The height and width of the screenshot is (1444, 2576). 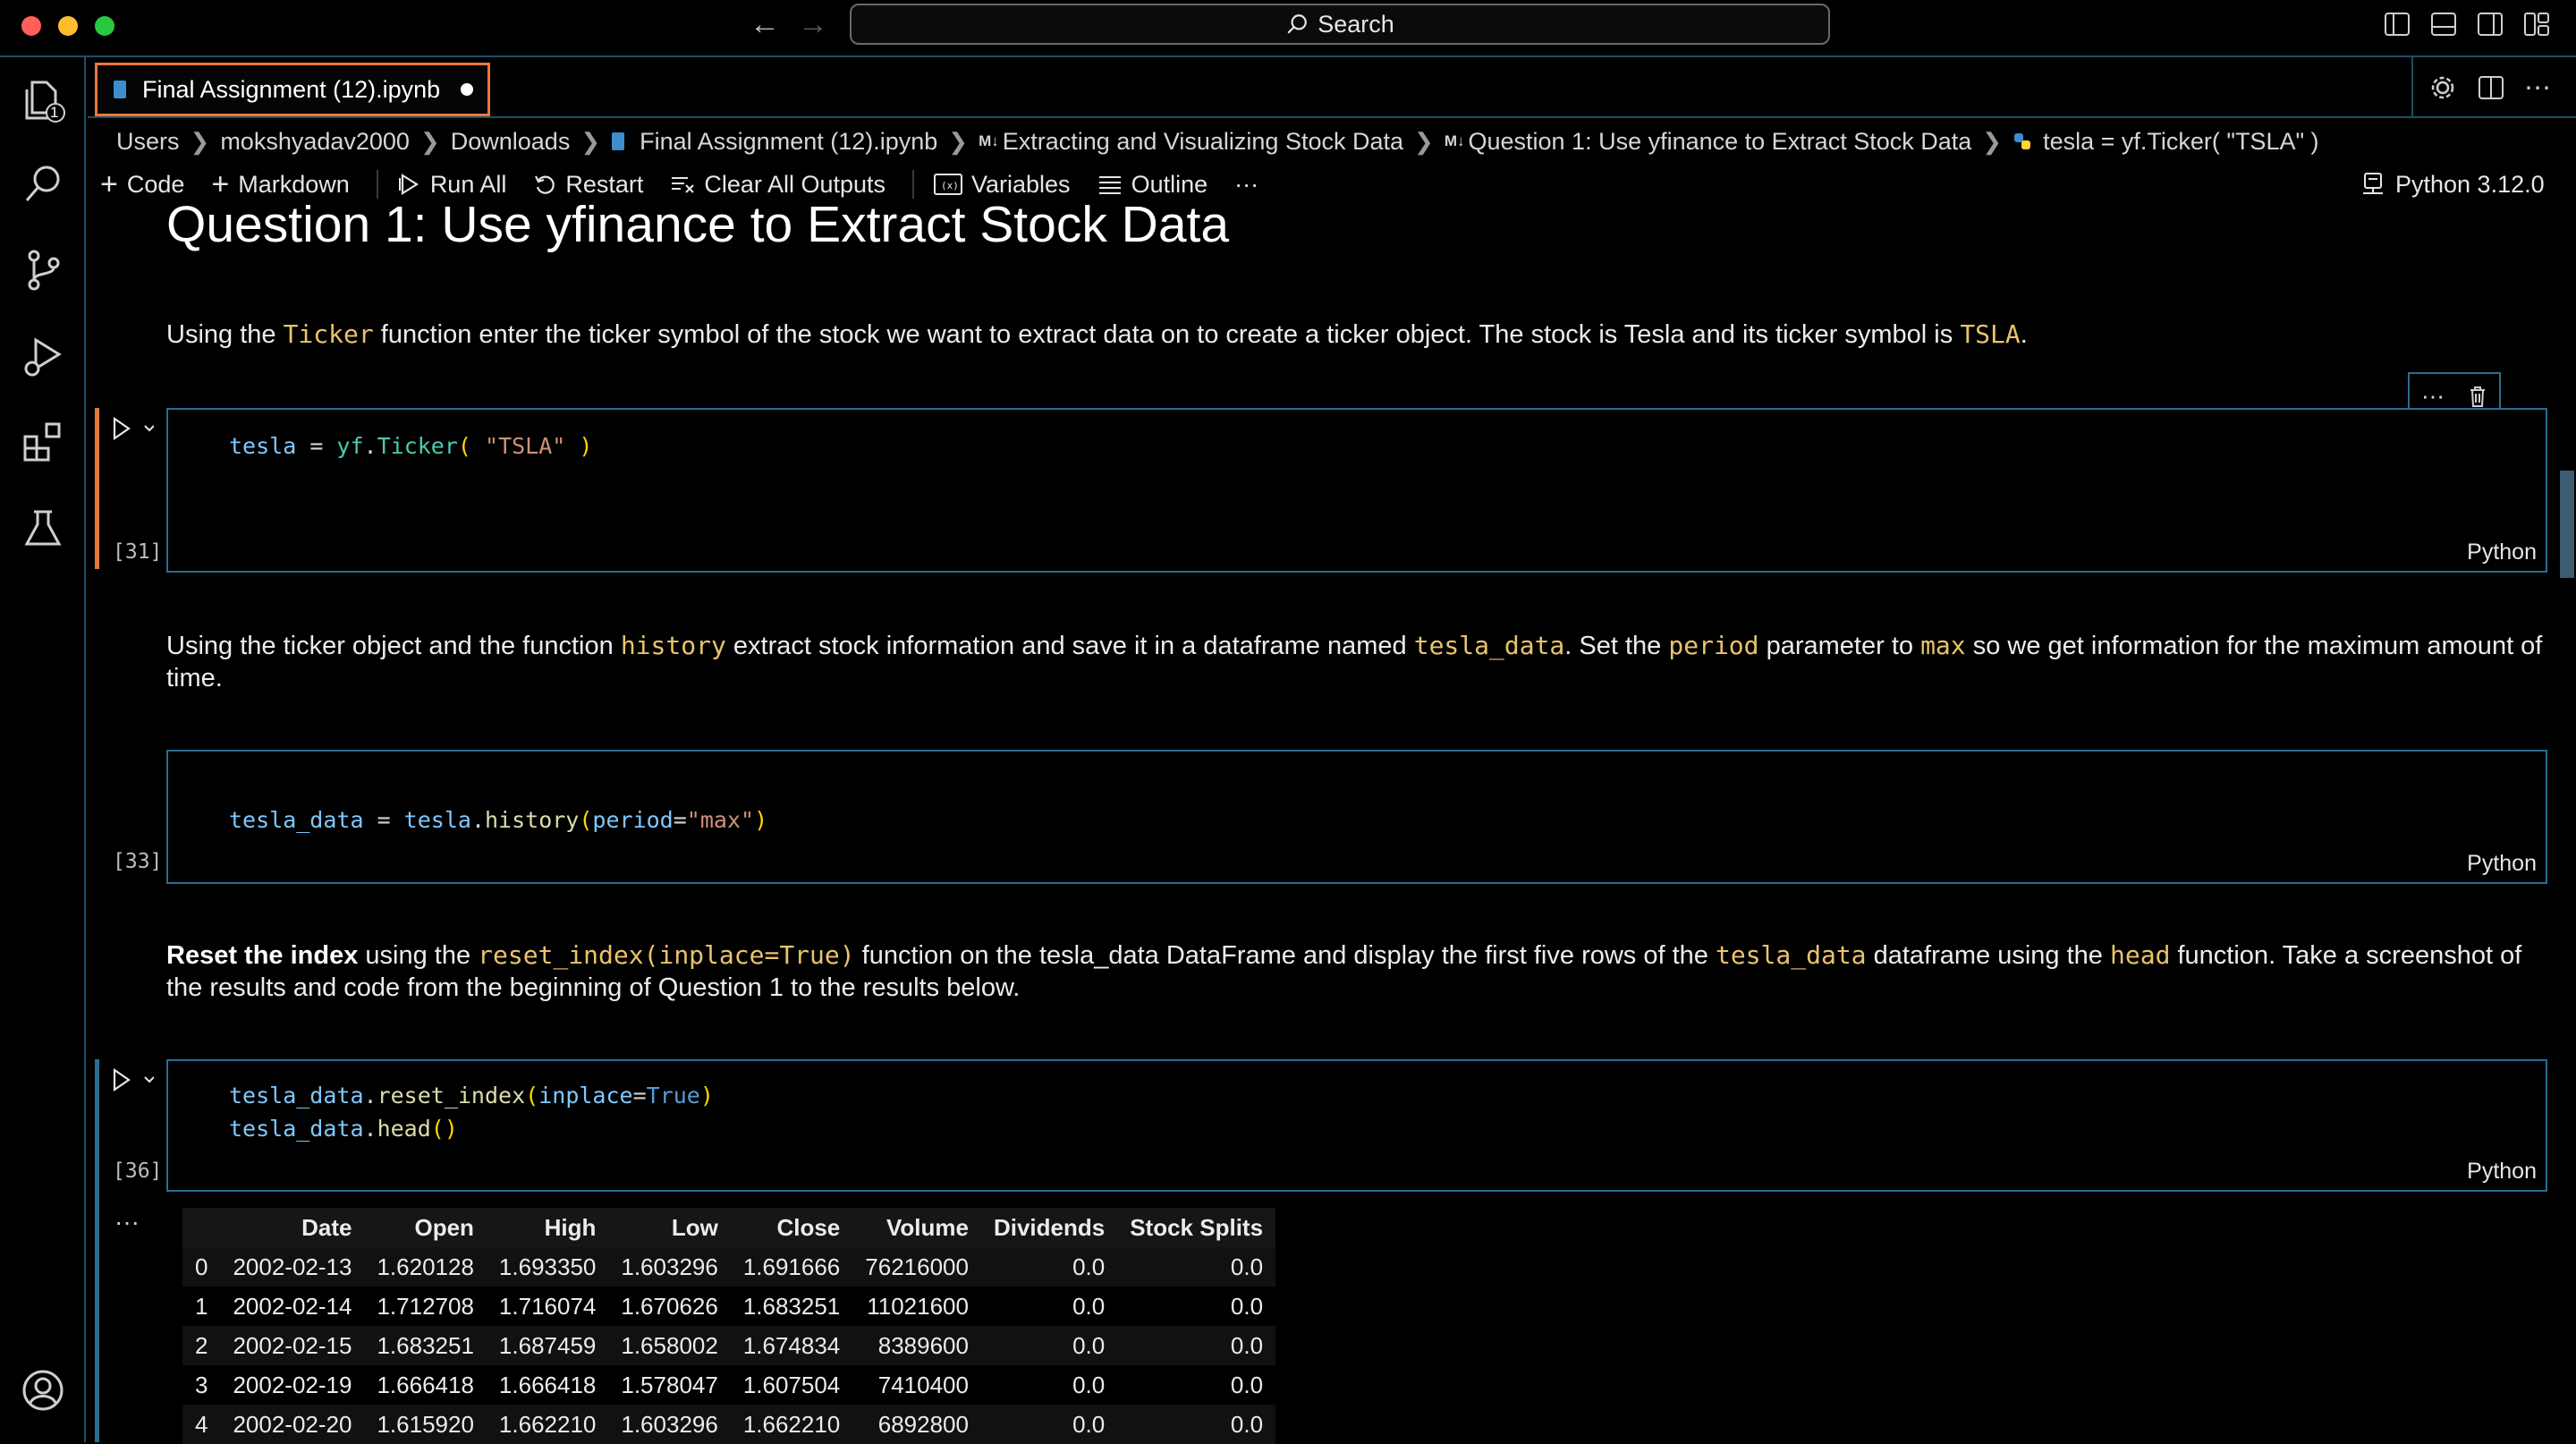 What do you see at coordinates (525, 446) in the screenshot?
I see `token: "TSLA"` at bounding box center [525, 446].